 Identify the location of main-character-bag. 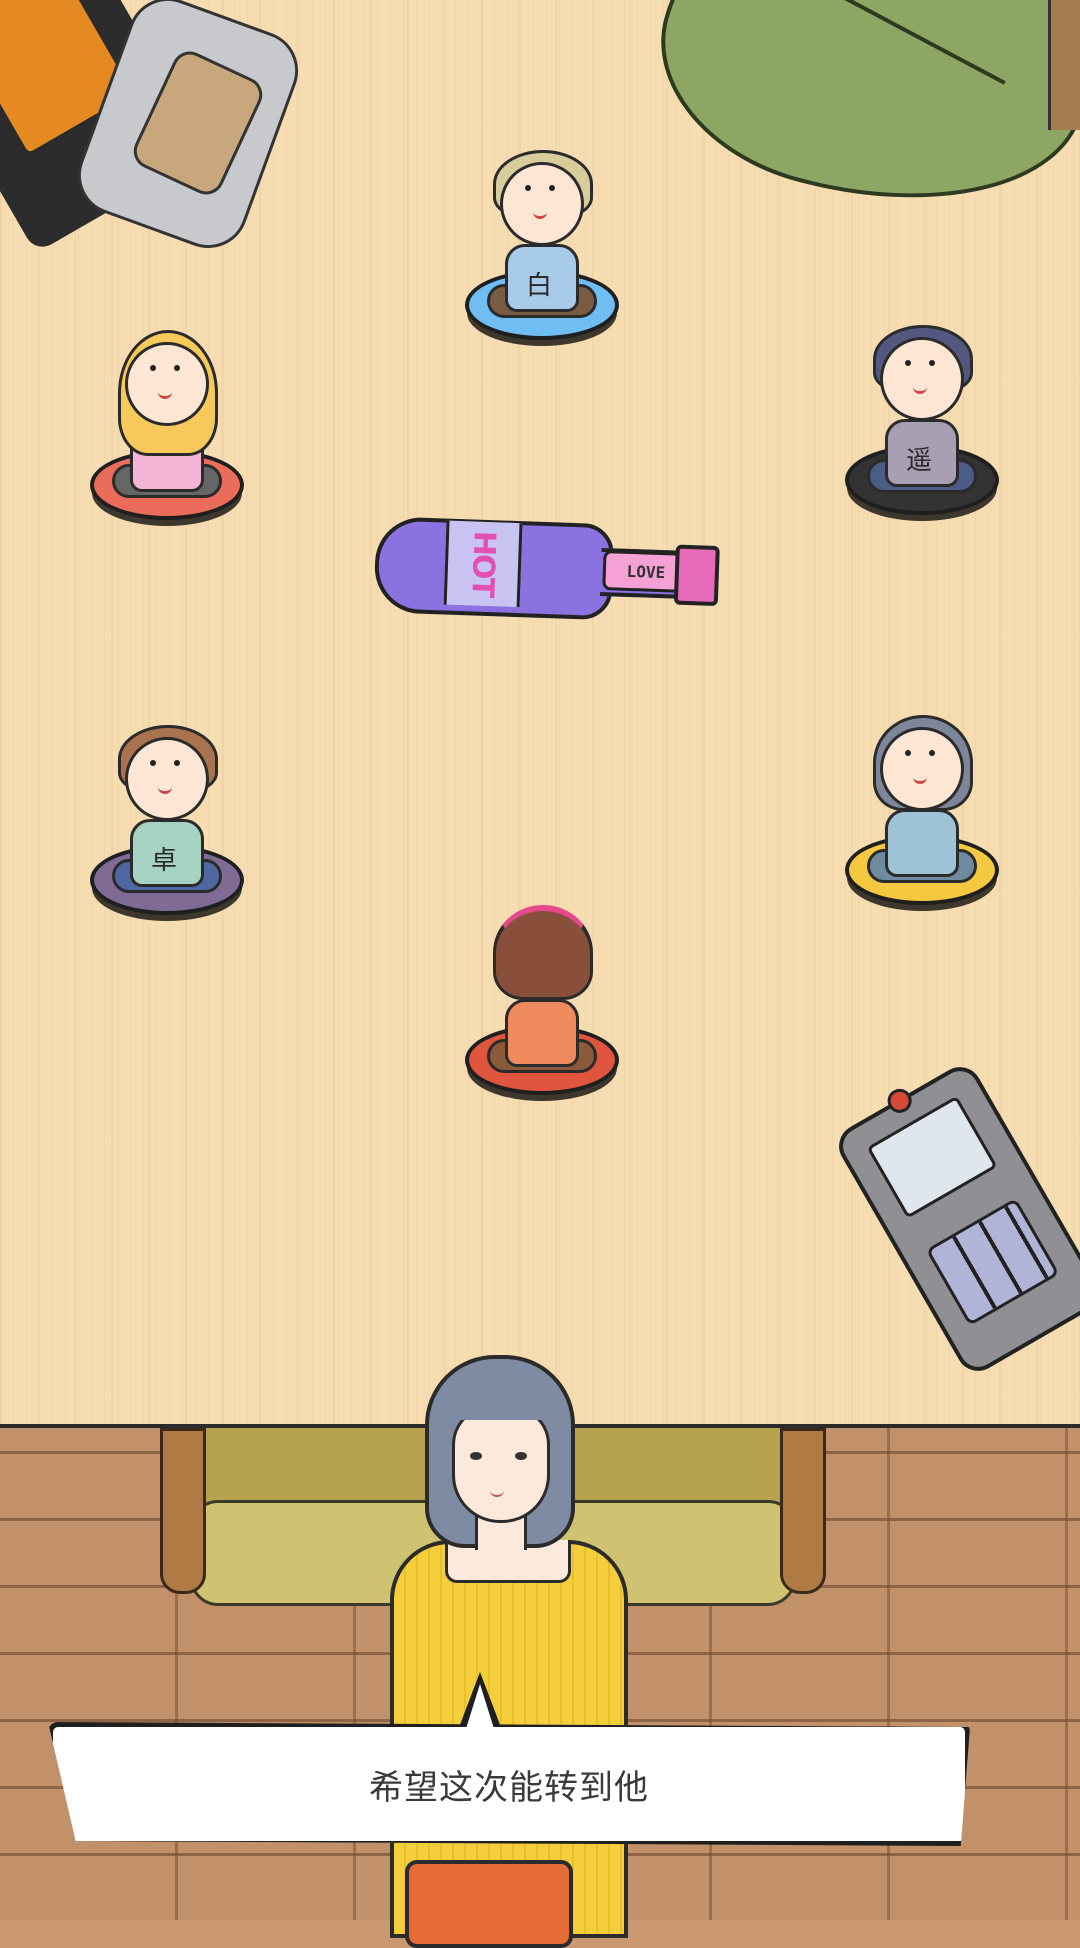
(489, 1904).